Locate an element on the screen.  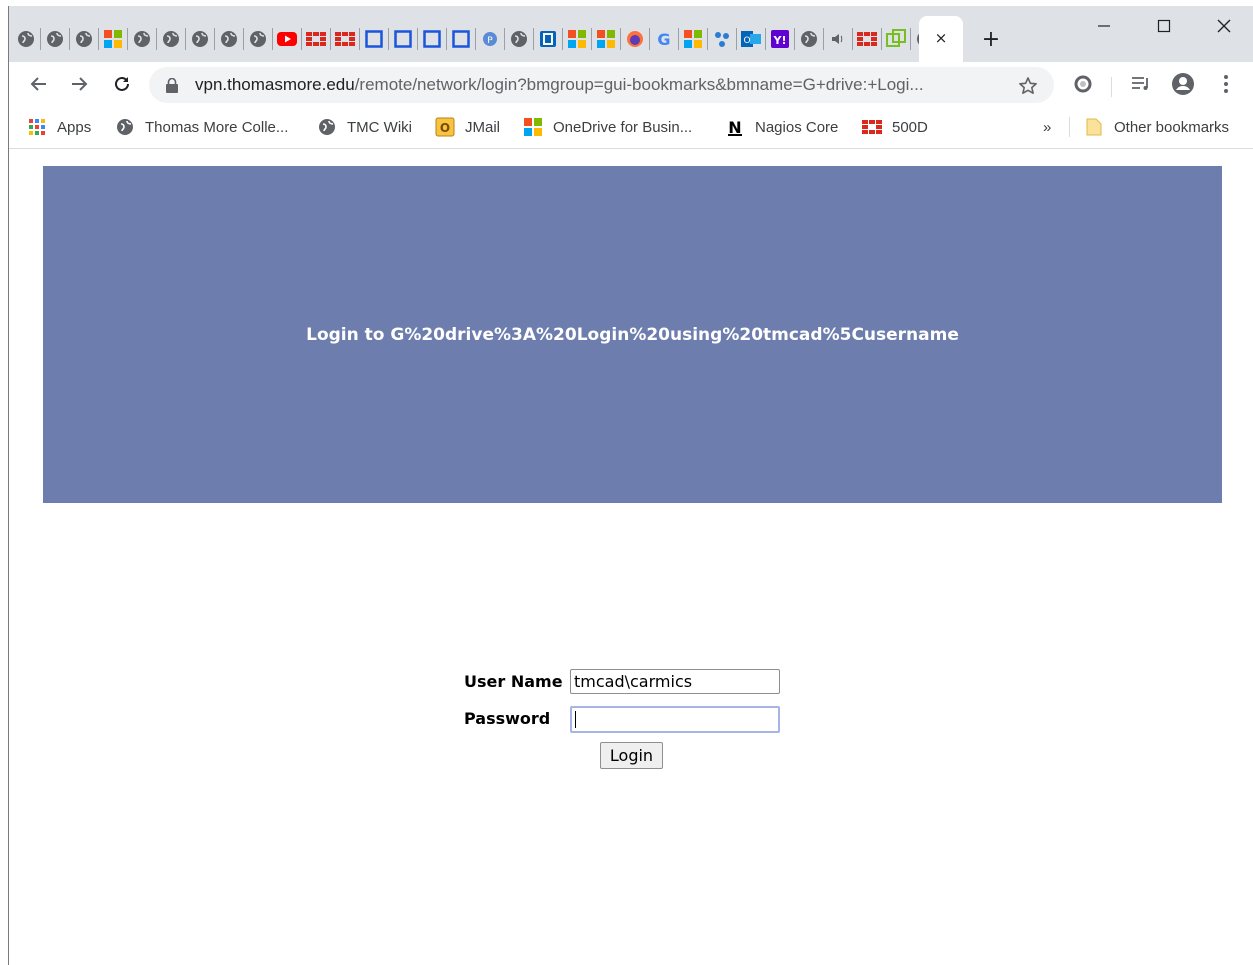
tab-favicon-firefox-icon is located at coordinates (635, 39).